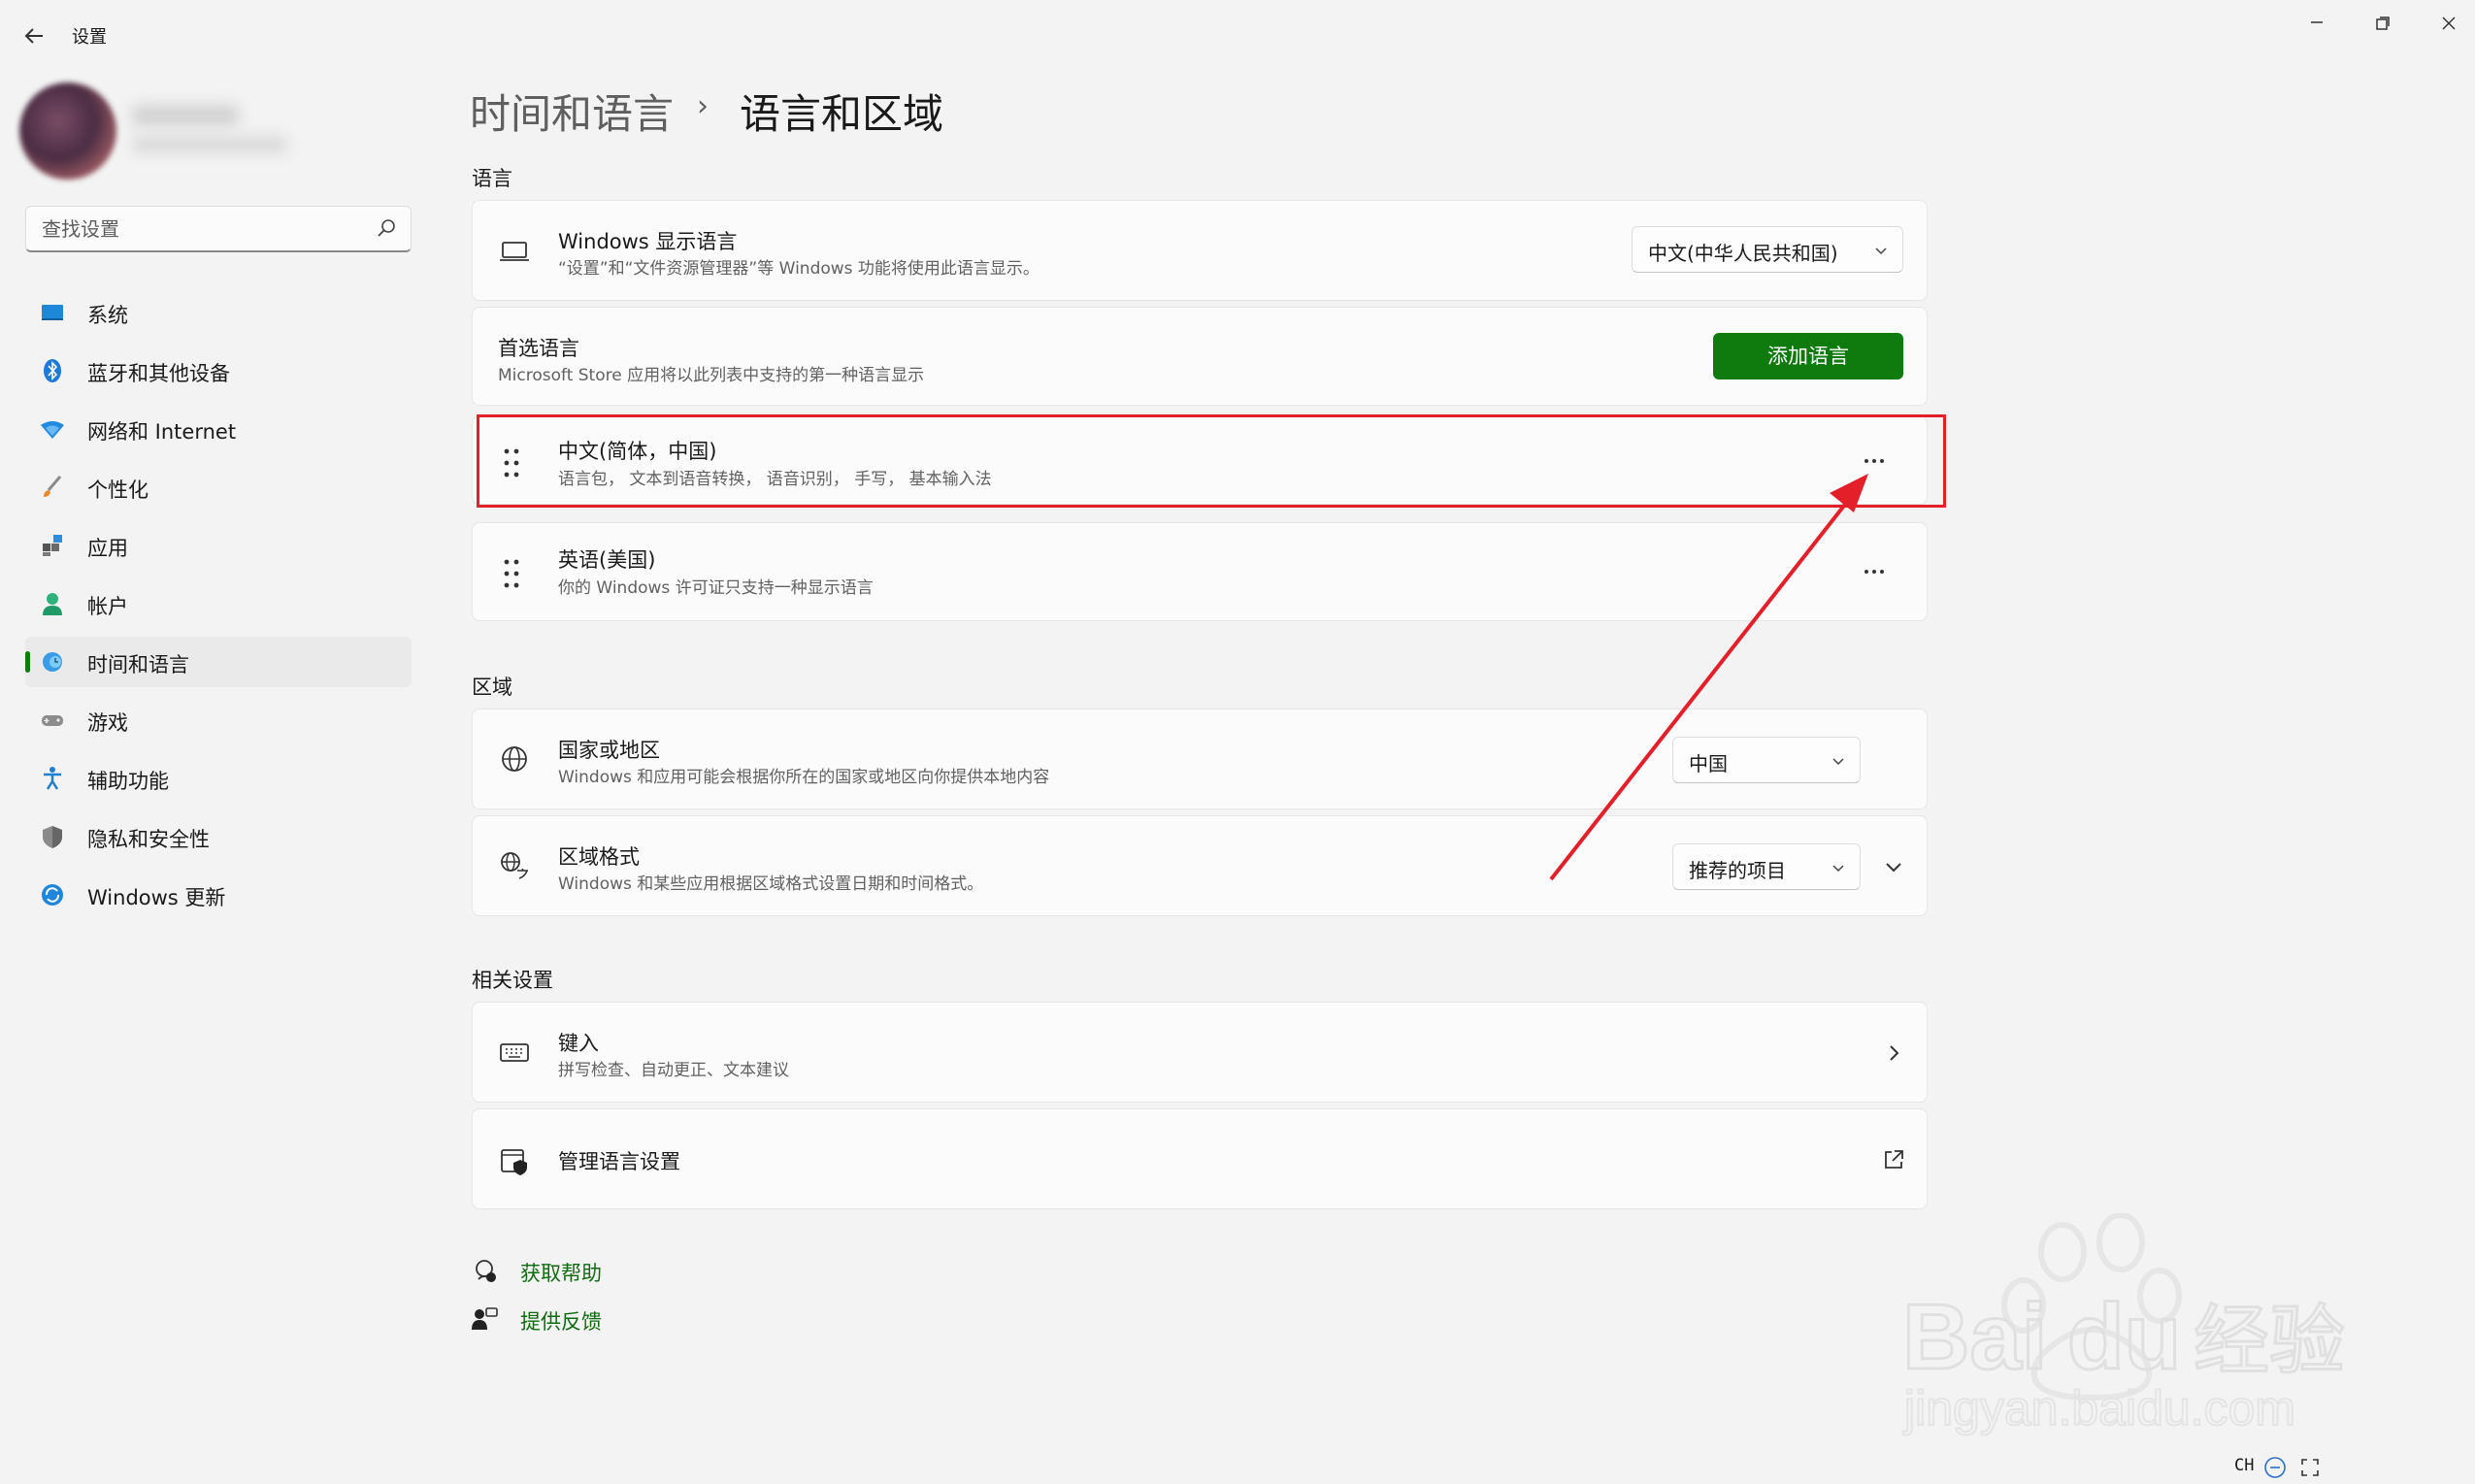  I want to click on display-language-select: 中文(中华人民共和国), so click(1767, 250).